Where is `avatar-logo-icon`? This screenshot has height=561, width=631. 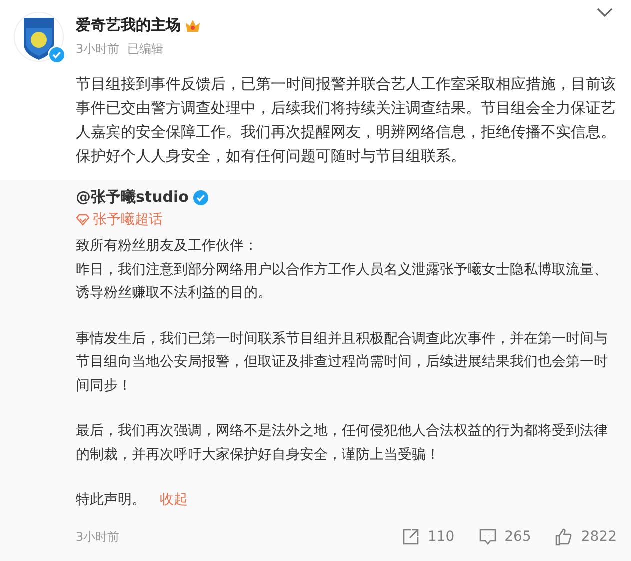 avatar-logo-icon is located at coordinates (39, 37).